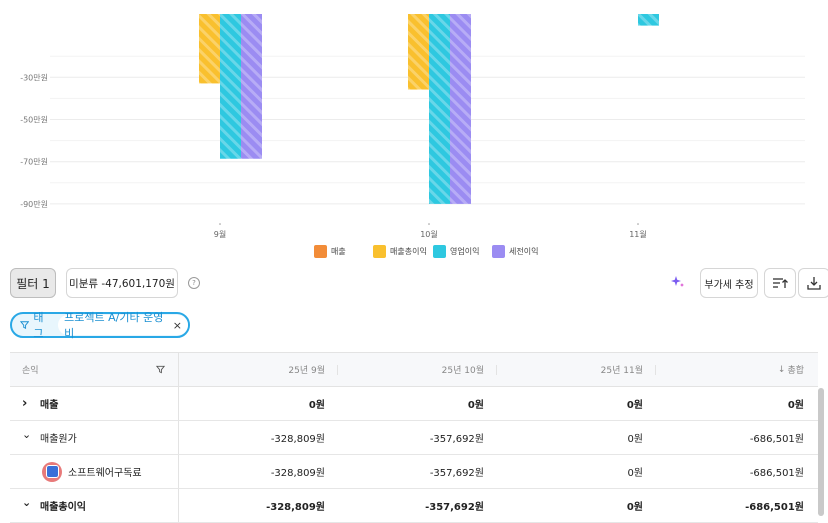  I want to click on legend-item: 세전이익, so click(515, 251).